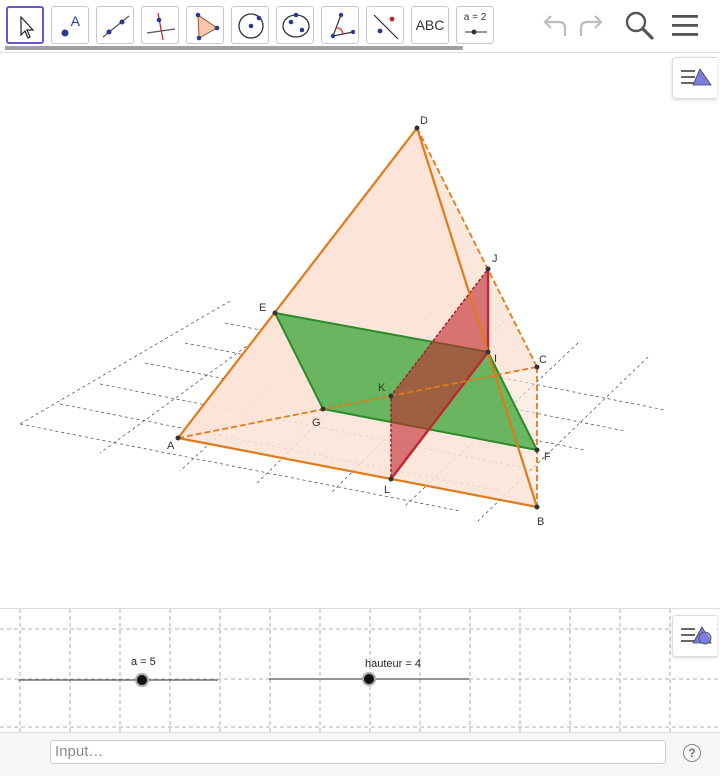 The height and width of the screenshot is (776, 720). Describe the element at coordinates (692, 753) in the screenshot. I see `help-icon: ?` at that location.